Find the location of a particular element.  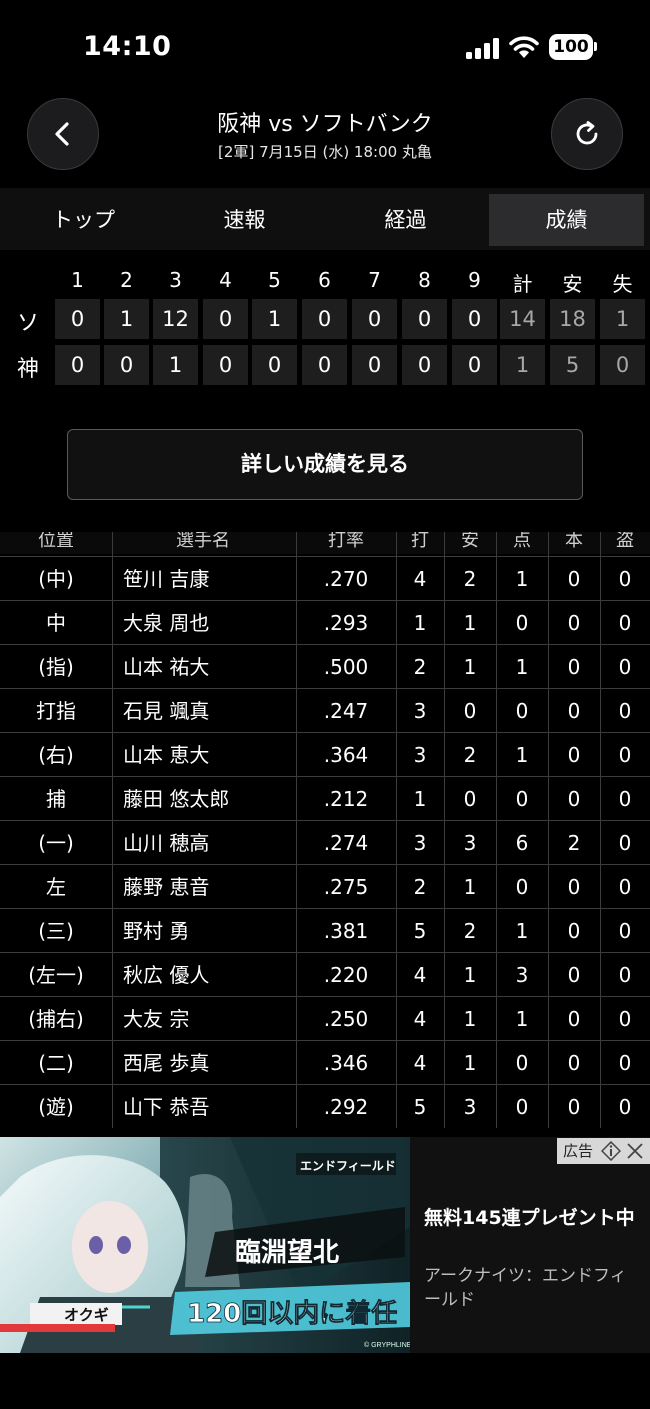

ad-image: エンドフィールド 臨淵望北 120回以内に着任 オクギ © GRYPHLINE is located at coordinates (205, 1245).